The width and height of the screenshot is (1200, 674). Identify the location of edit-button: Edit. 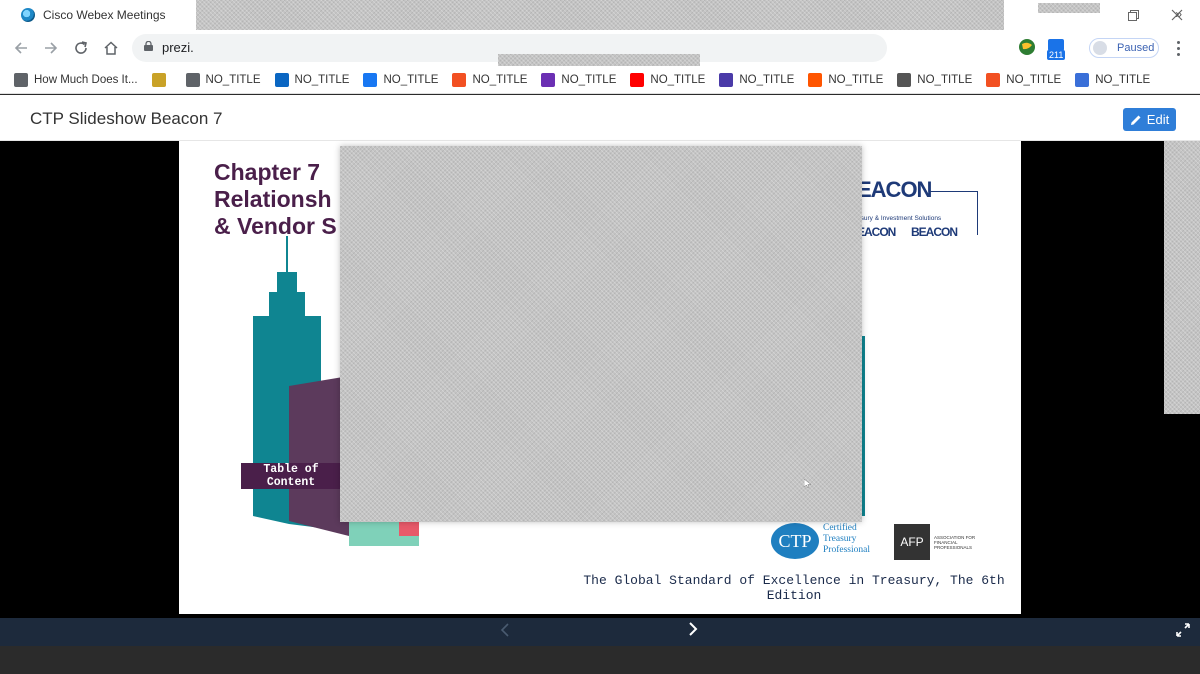
(1149, 119).